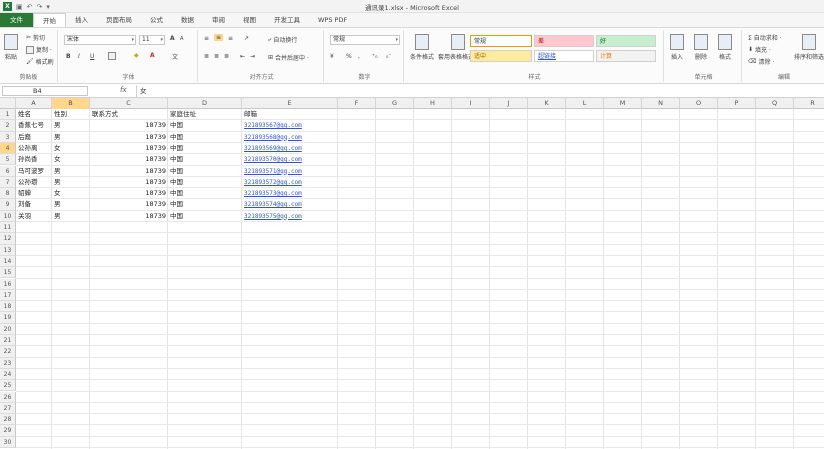 This screenshot has width=824, height=449. Describe the element at coordinates (252, 56) in the screenshot. I see `increase-indent-button: ⇥` at that location.